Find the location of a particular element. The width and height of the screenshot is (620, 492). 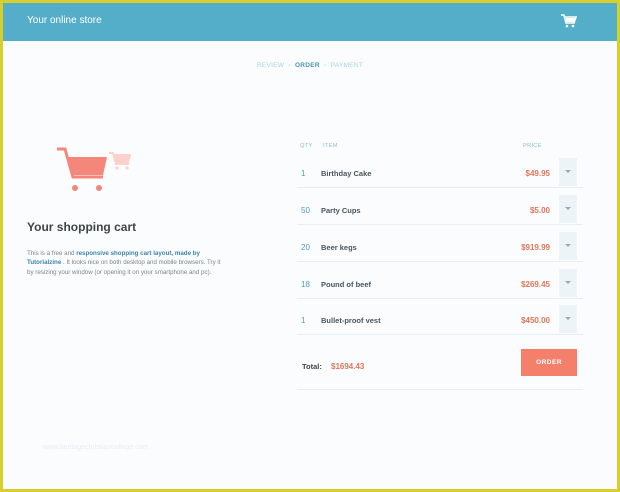

table-row: 20 Beer kegs $919.99 is located at coordinates (440, 247).